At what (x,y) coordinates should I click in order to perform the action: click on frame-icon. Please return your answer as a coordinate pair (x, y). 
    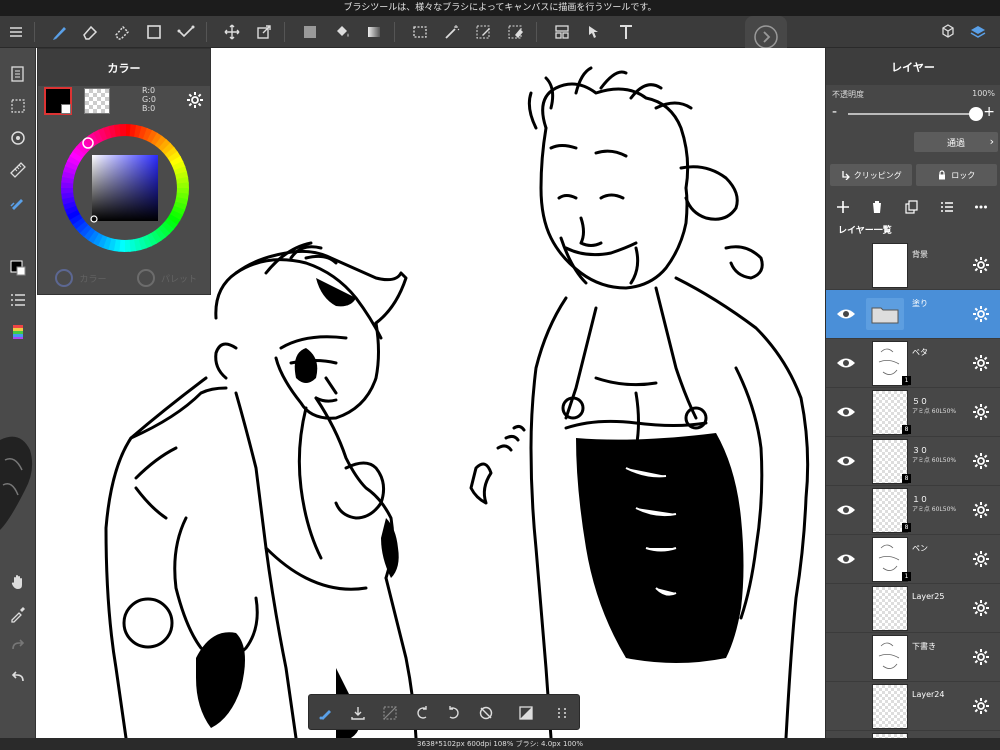
    Looking at the image, I should click on (562, 32).